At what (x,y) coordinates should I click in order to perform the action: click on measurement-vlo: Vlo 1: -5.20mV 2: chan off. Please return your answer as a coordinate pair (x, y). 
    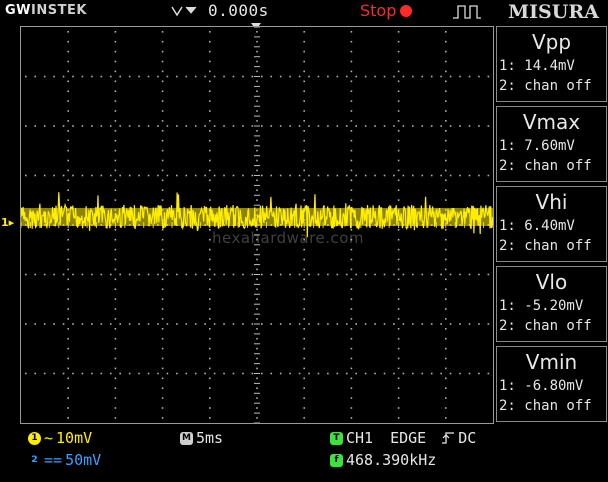
    Looking at the image, I should click on (551, 304).